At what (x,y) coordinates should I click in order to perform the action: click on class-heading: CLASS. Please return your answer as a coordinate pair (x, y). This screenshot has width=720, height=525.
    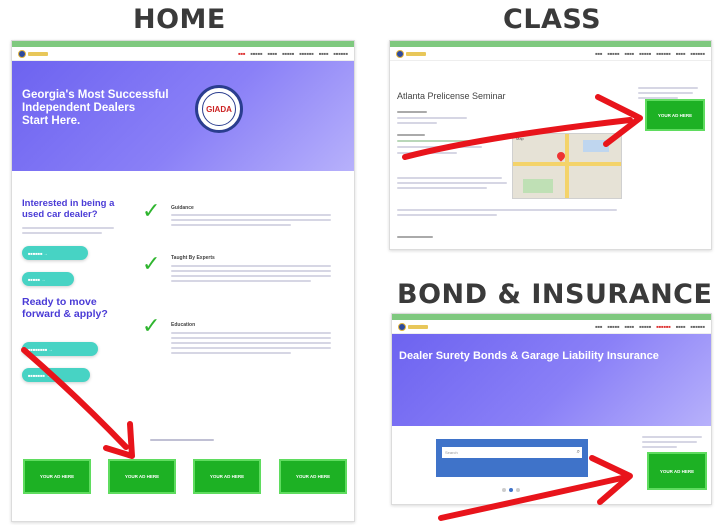
    Looking at the image, I should click on (552, 19).